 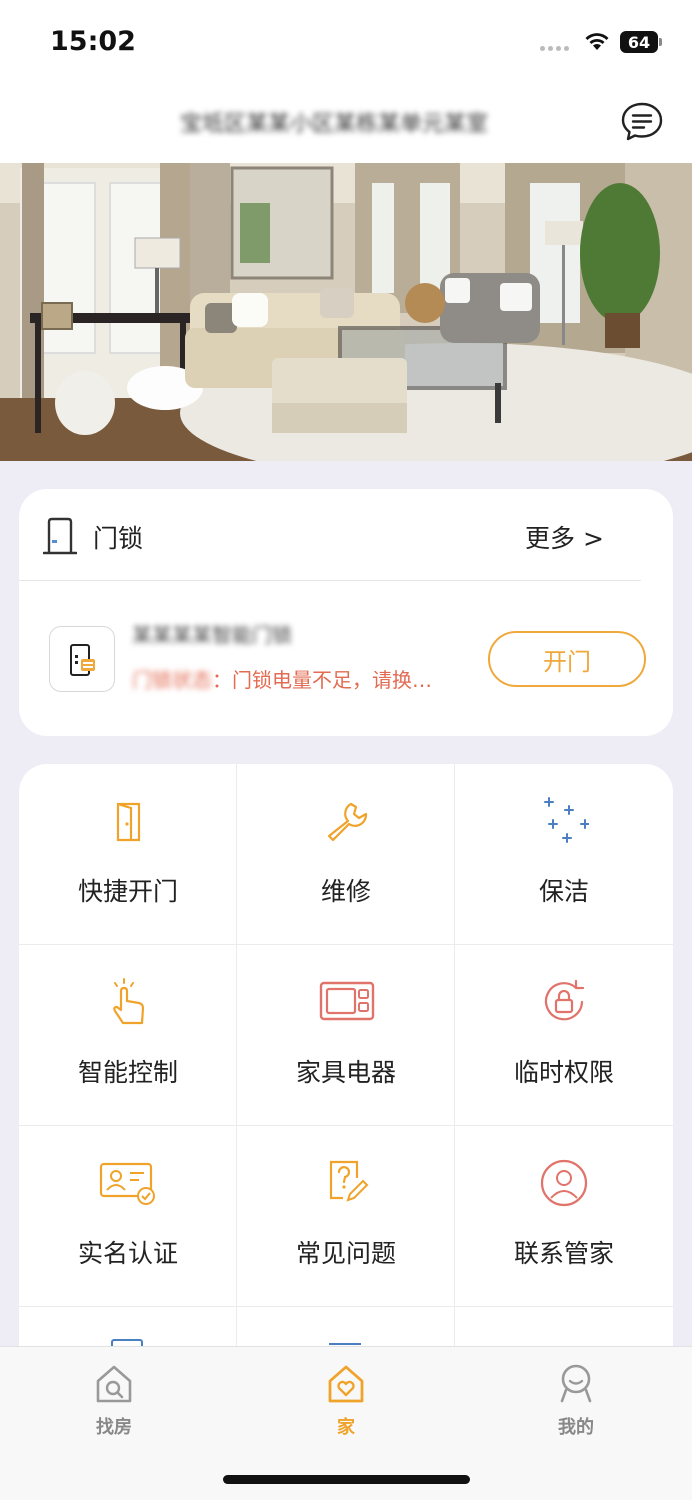 I want to click on grid-item-temp-permission: 临时权限, so click(x=564, y=1035).